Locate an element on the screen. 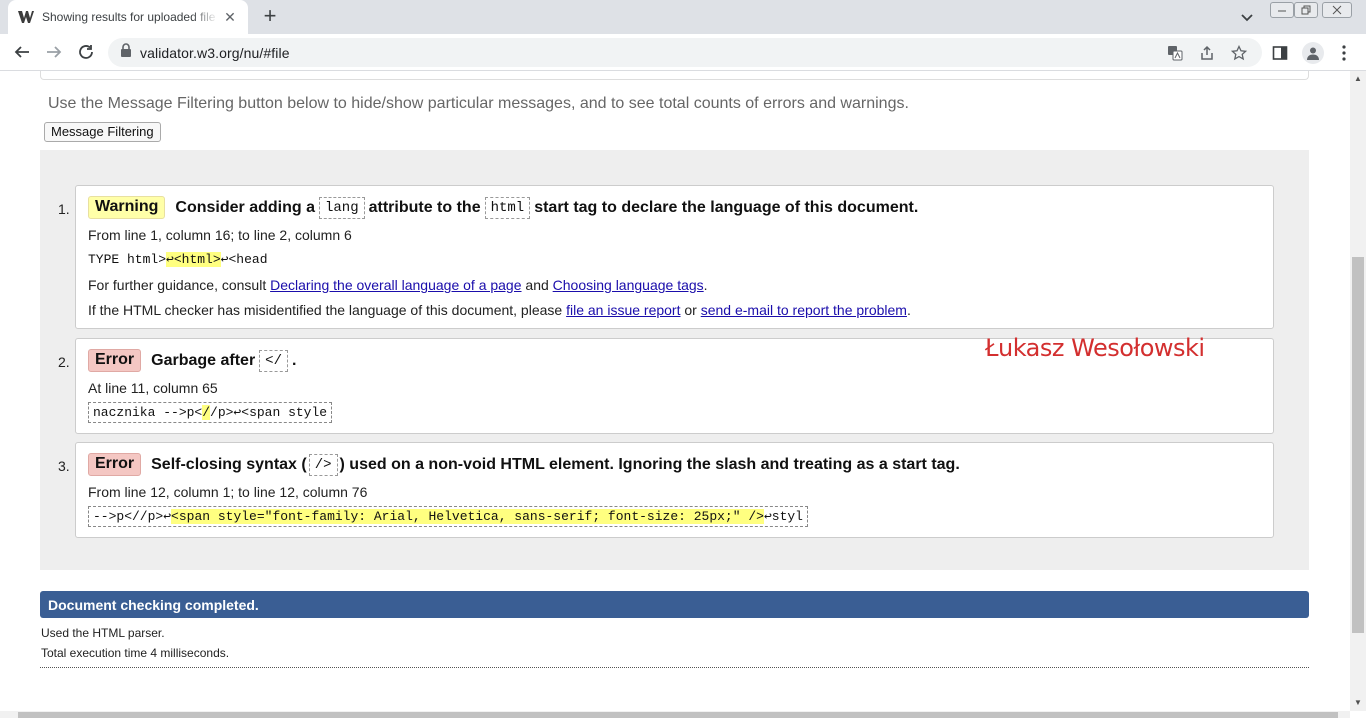 The height and width of the screenshot is (718, 1366). heading-text: attribute to the is located at coordinates (424, 207).